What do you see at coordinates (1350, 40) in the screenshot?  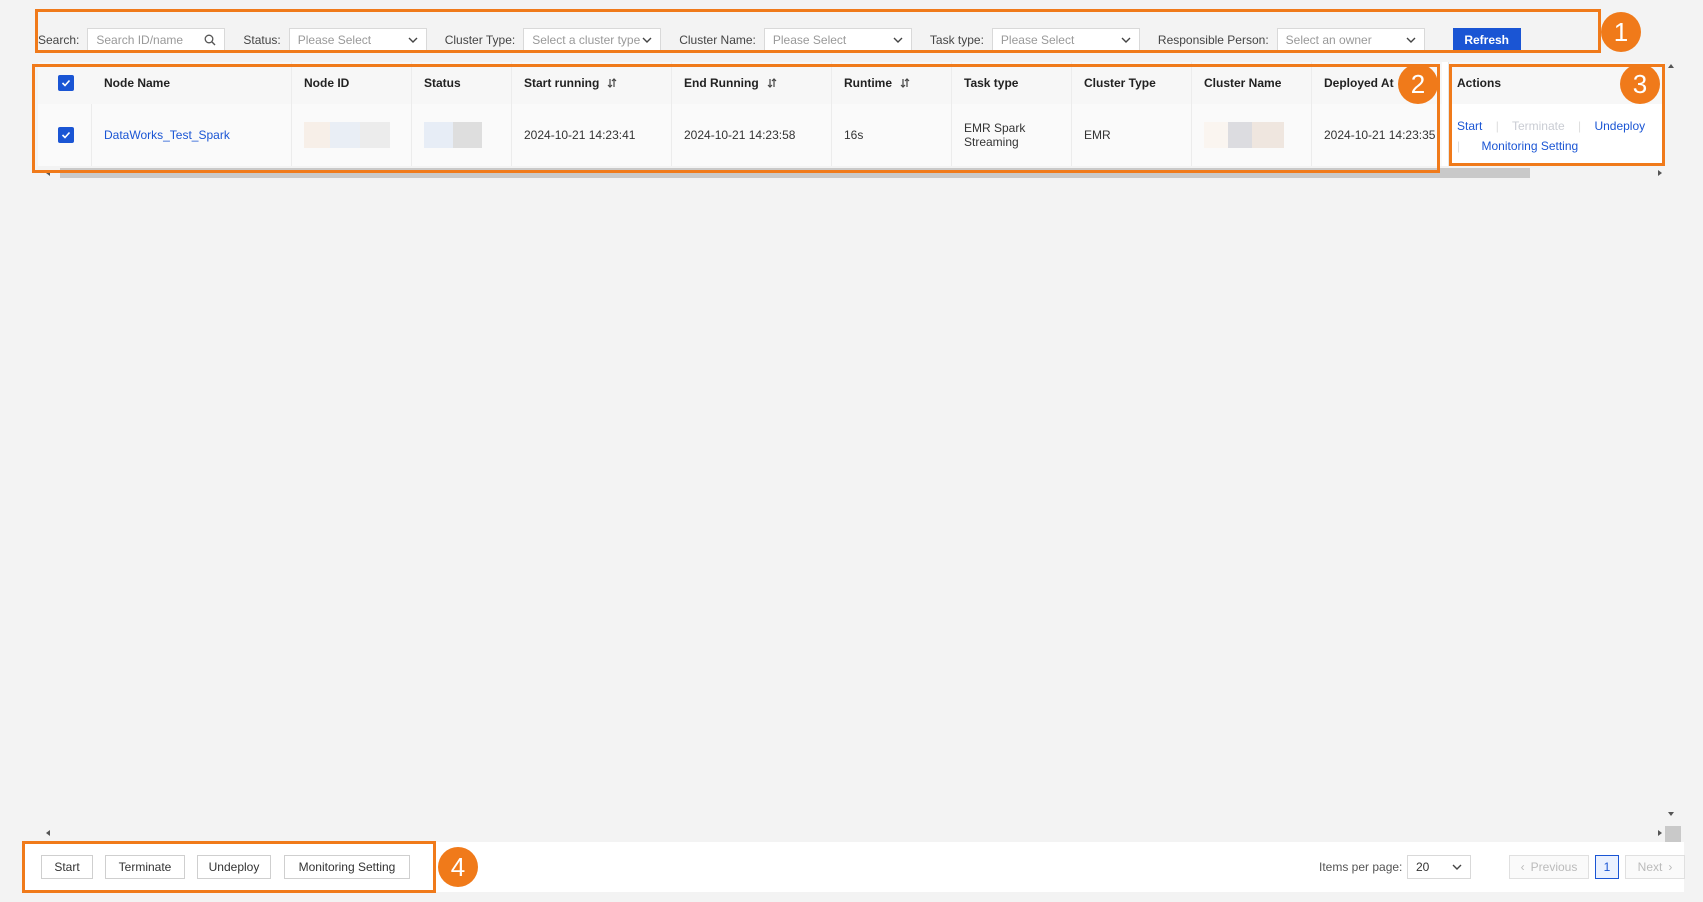 I see `responsible-select: Select an owner` at bounding box center [1350, 40].